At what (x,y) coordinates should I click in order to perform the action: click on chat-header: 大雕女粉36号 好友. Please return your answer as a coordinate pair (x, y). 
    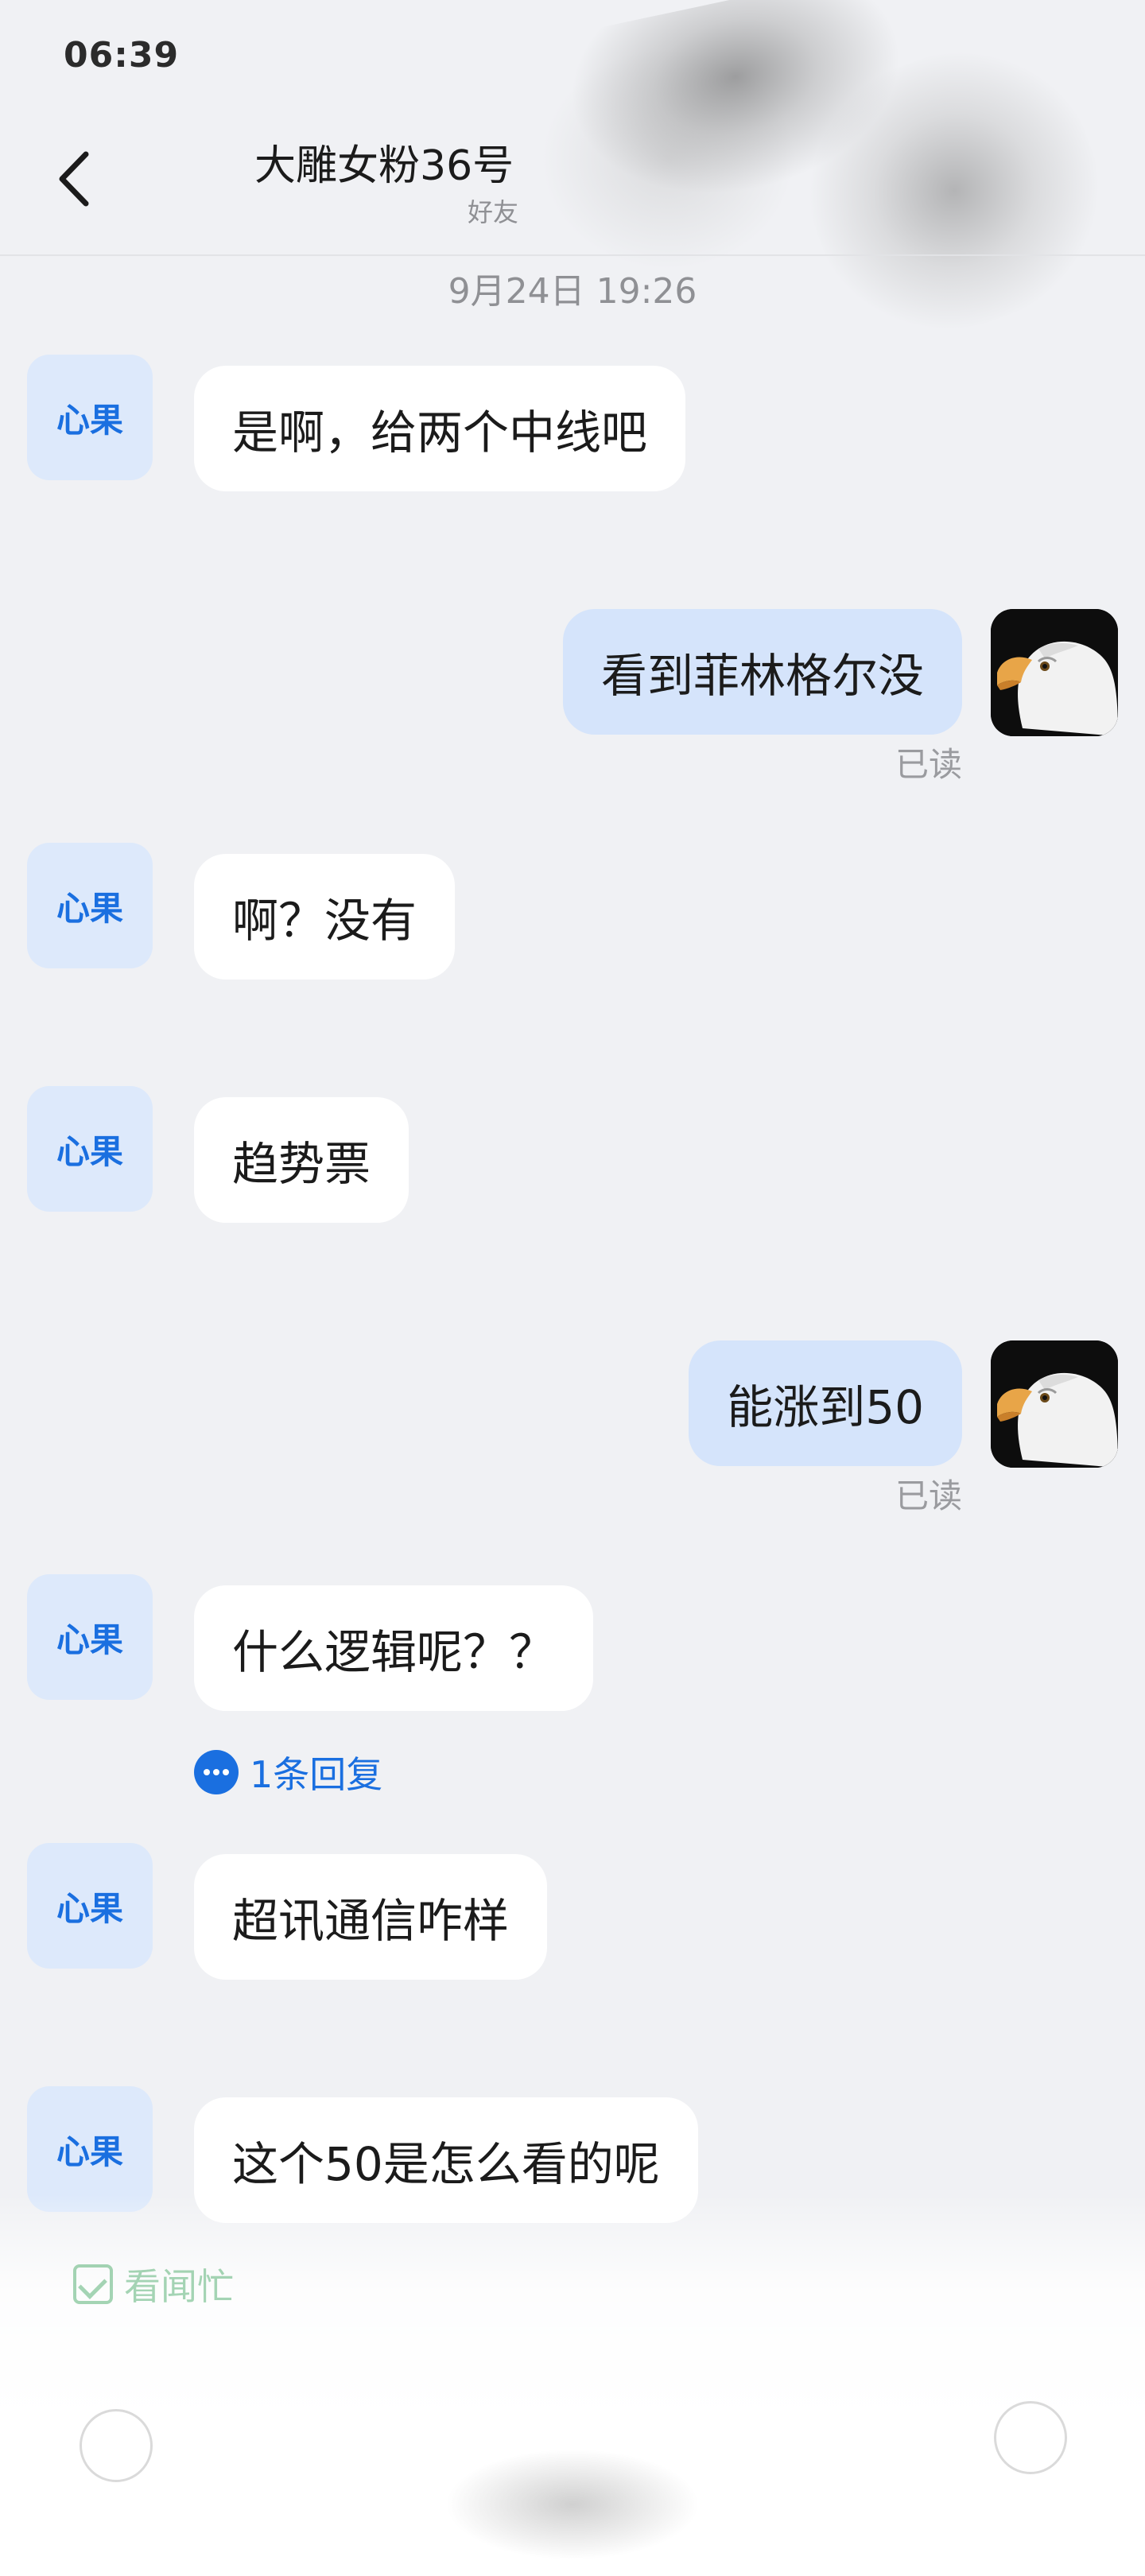
    Looking at the image, I should click on (572, 187).